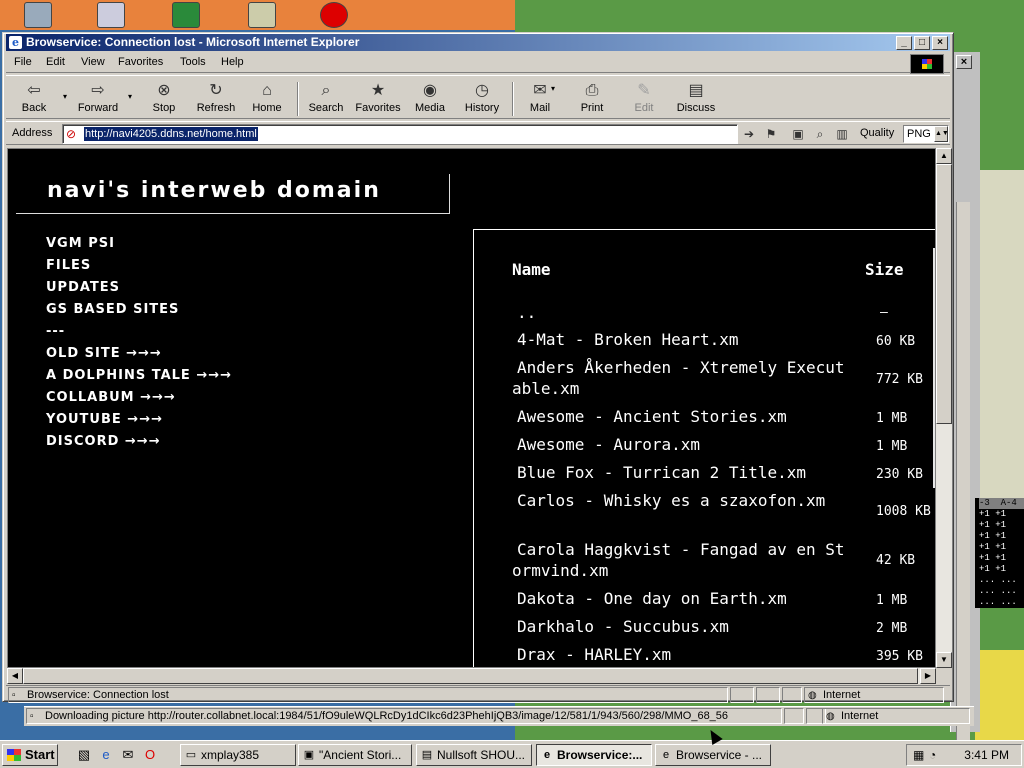 The height and width of the screenshot is (768, 1024). Describe the element at coordinates (378, 99) in the screenshot. I see `favorites-button: ★ Favorites` at that location.